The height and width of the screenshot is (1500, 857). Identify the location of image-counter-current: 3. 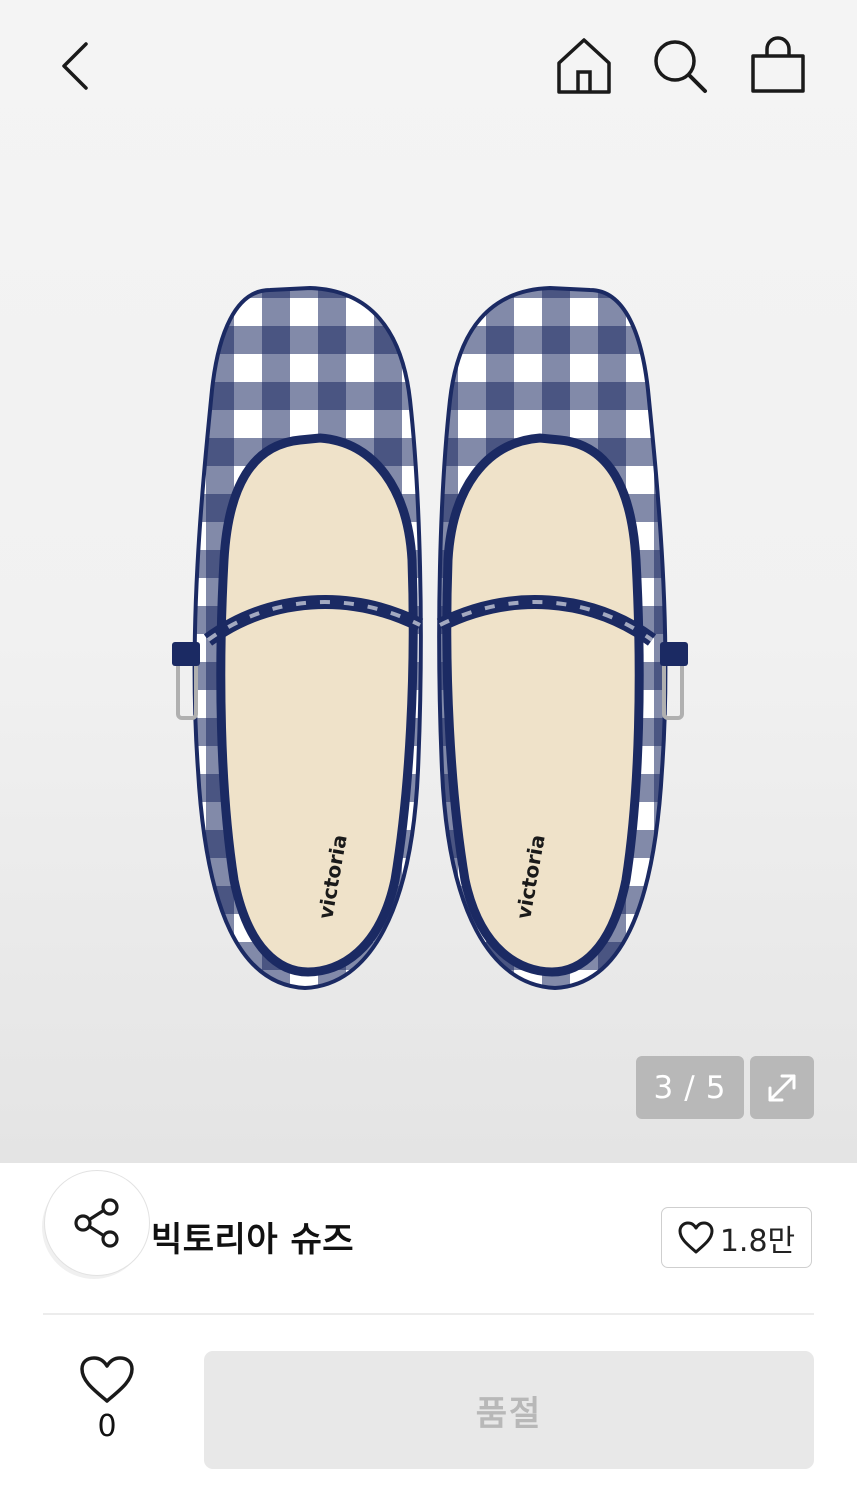
(664, 1087).